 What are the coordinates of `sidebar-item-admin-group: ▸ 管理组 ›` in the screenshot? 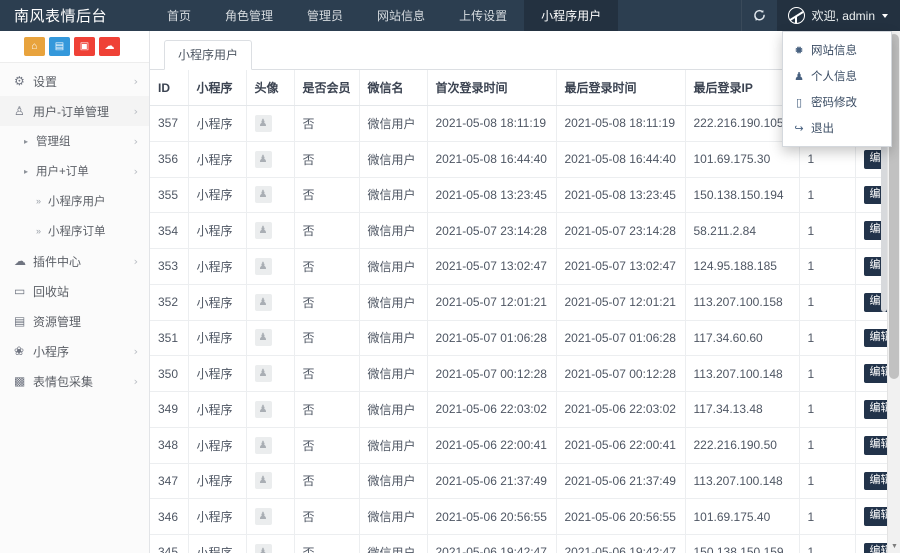 It's located at (74, 141).